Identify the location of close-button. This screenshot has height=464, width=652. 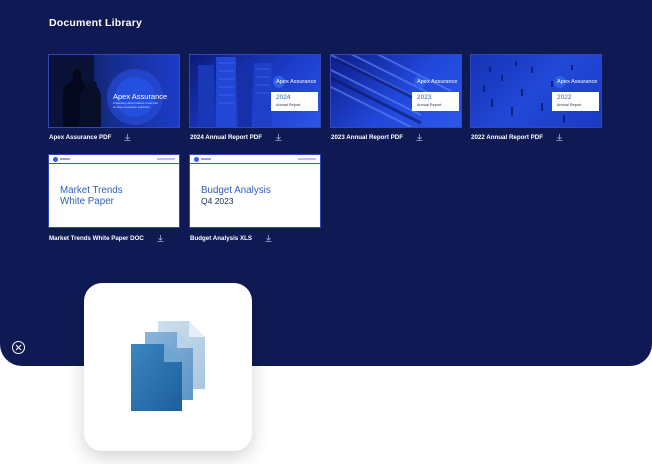
(18, 347).